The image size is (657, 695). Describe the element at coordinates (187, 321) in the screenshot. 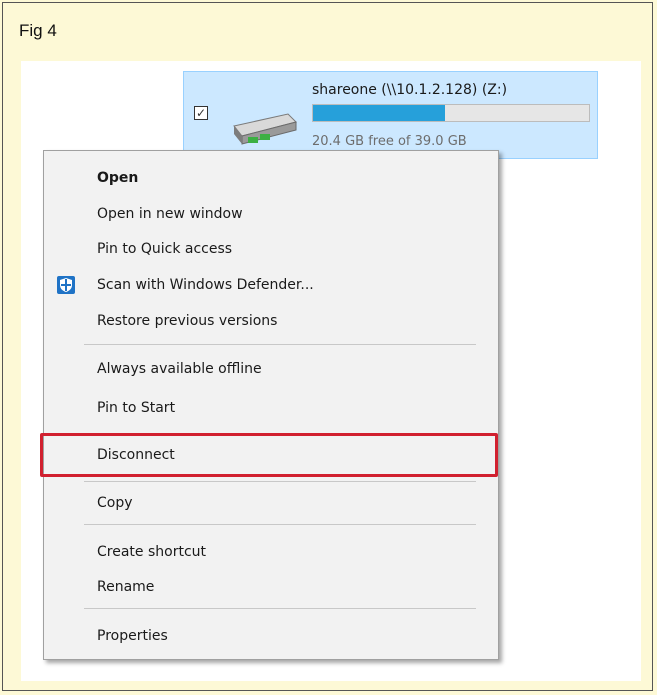

I see `menu-item-label: Restore previous versions` at that location.